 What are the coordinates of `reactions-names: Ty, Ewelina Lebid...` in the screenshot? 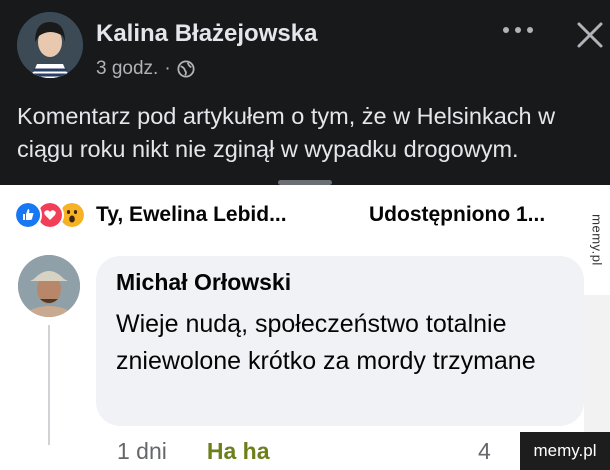 It's located at (191, 215).